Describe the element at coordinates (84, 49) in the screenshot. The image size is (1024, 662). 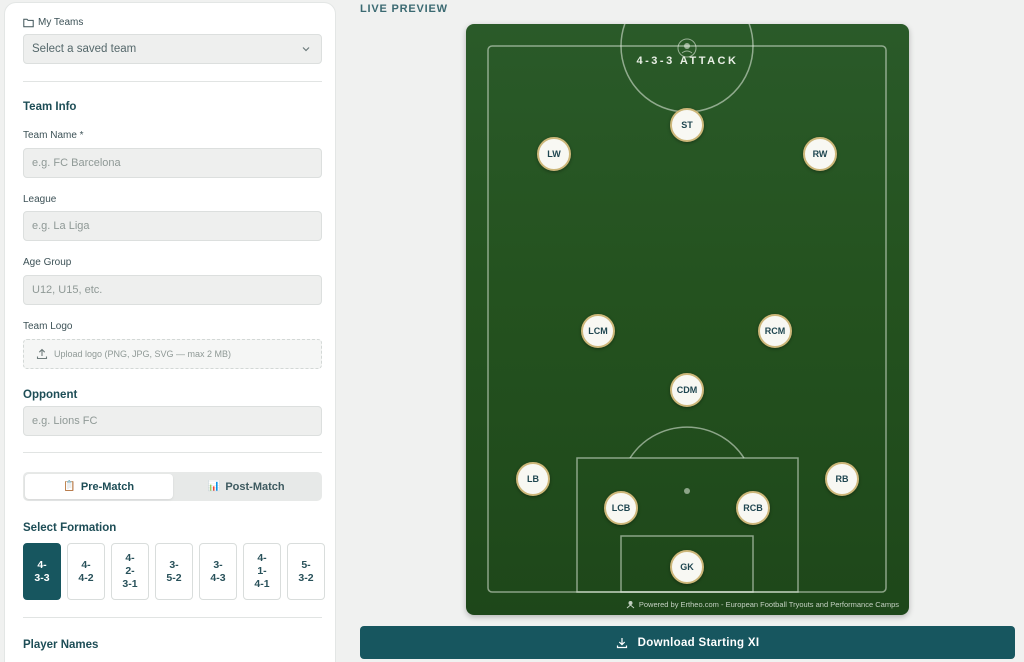
I see `saved-team-placeholder: Select a saved team` at that location.